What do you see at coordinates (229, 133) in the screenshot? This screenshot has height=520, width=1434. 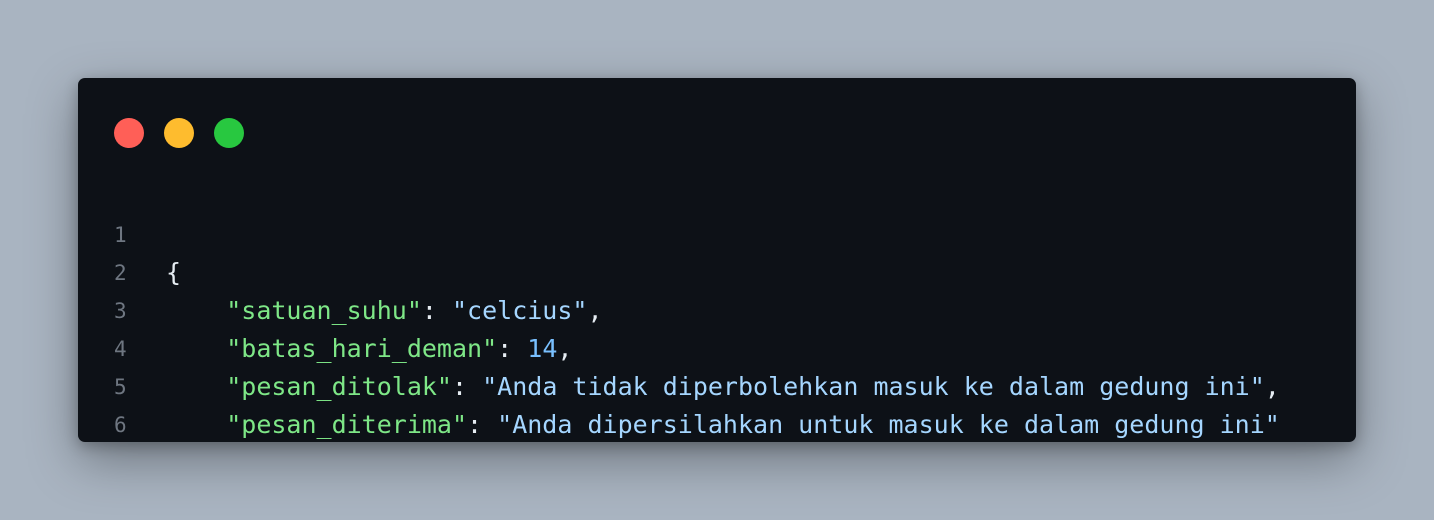 I see `maximize-dot-icon` at bounding box center [229, 133].